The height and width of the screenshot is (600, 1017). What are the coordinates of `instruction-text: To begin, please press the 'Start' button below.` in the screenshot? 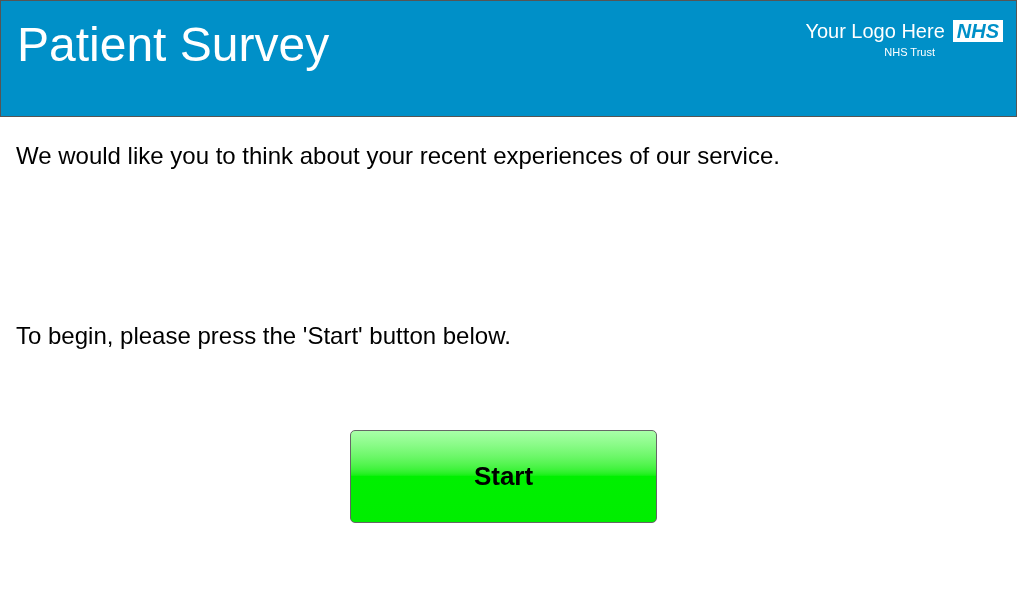 It's located at (264, 336).